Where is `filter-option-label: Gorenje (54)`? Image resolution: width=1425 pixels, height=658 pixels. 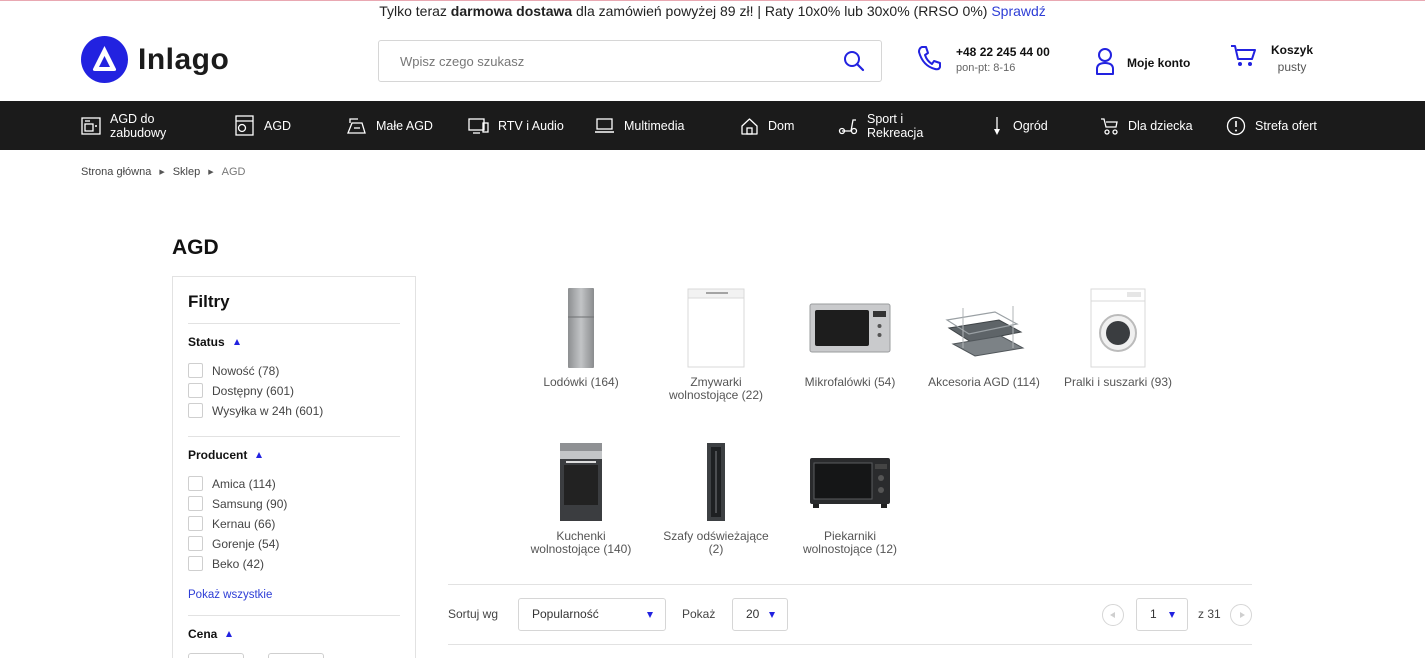
filter-option-label: Gorenje (54) is located at coordinates (246, 543).